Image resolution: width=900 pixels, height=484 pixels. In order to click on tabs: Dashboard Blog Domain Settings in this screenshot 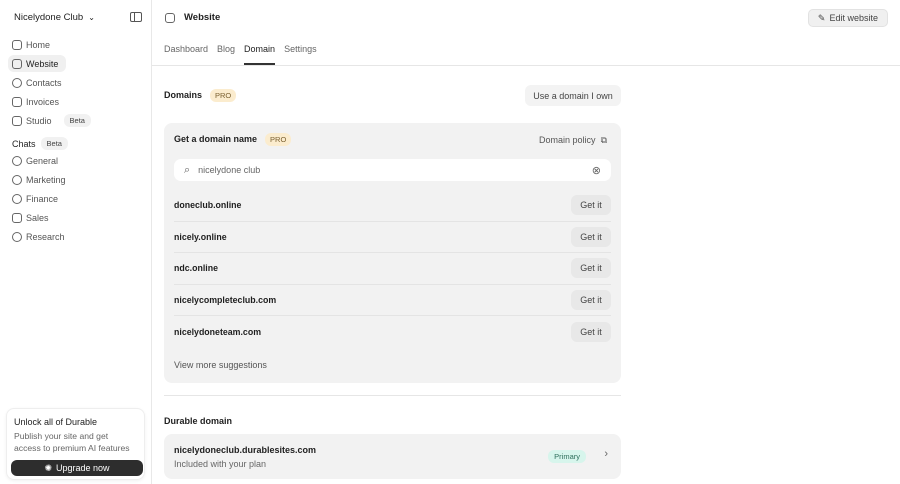, I will do `click(240, 54)`.